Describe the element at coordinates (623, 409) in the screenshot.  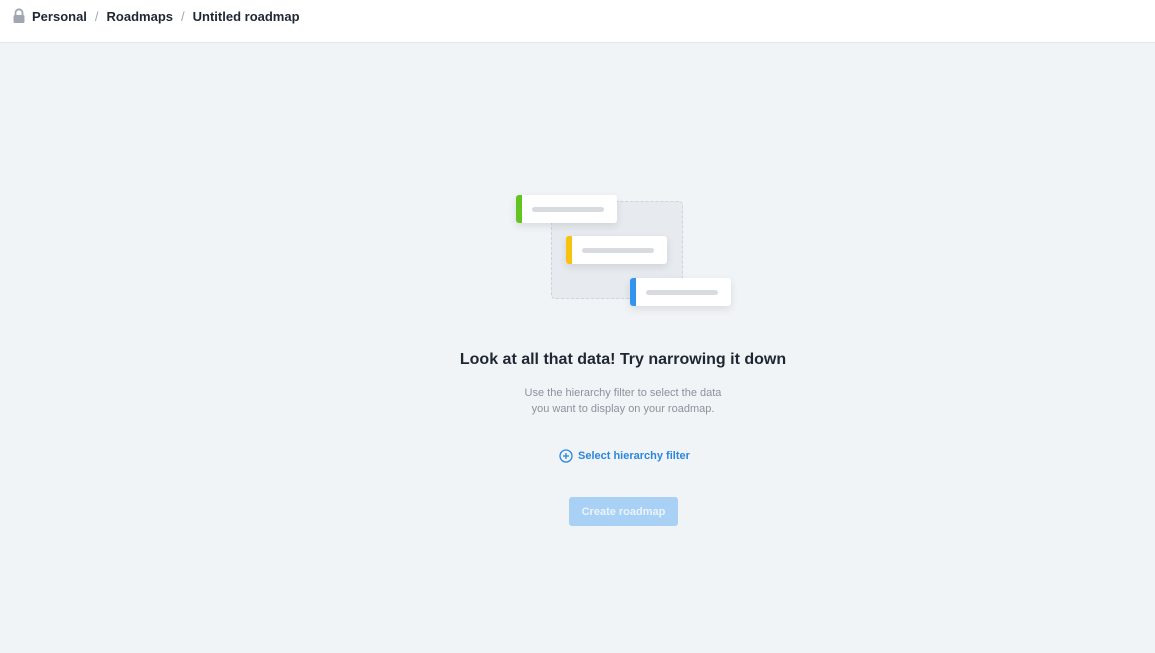
I see `subtitle-line-2: you want to display on your roadmap.` at that location.